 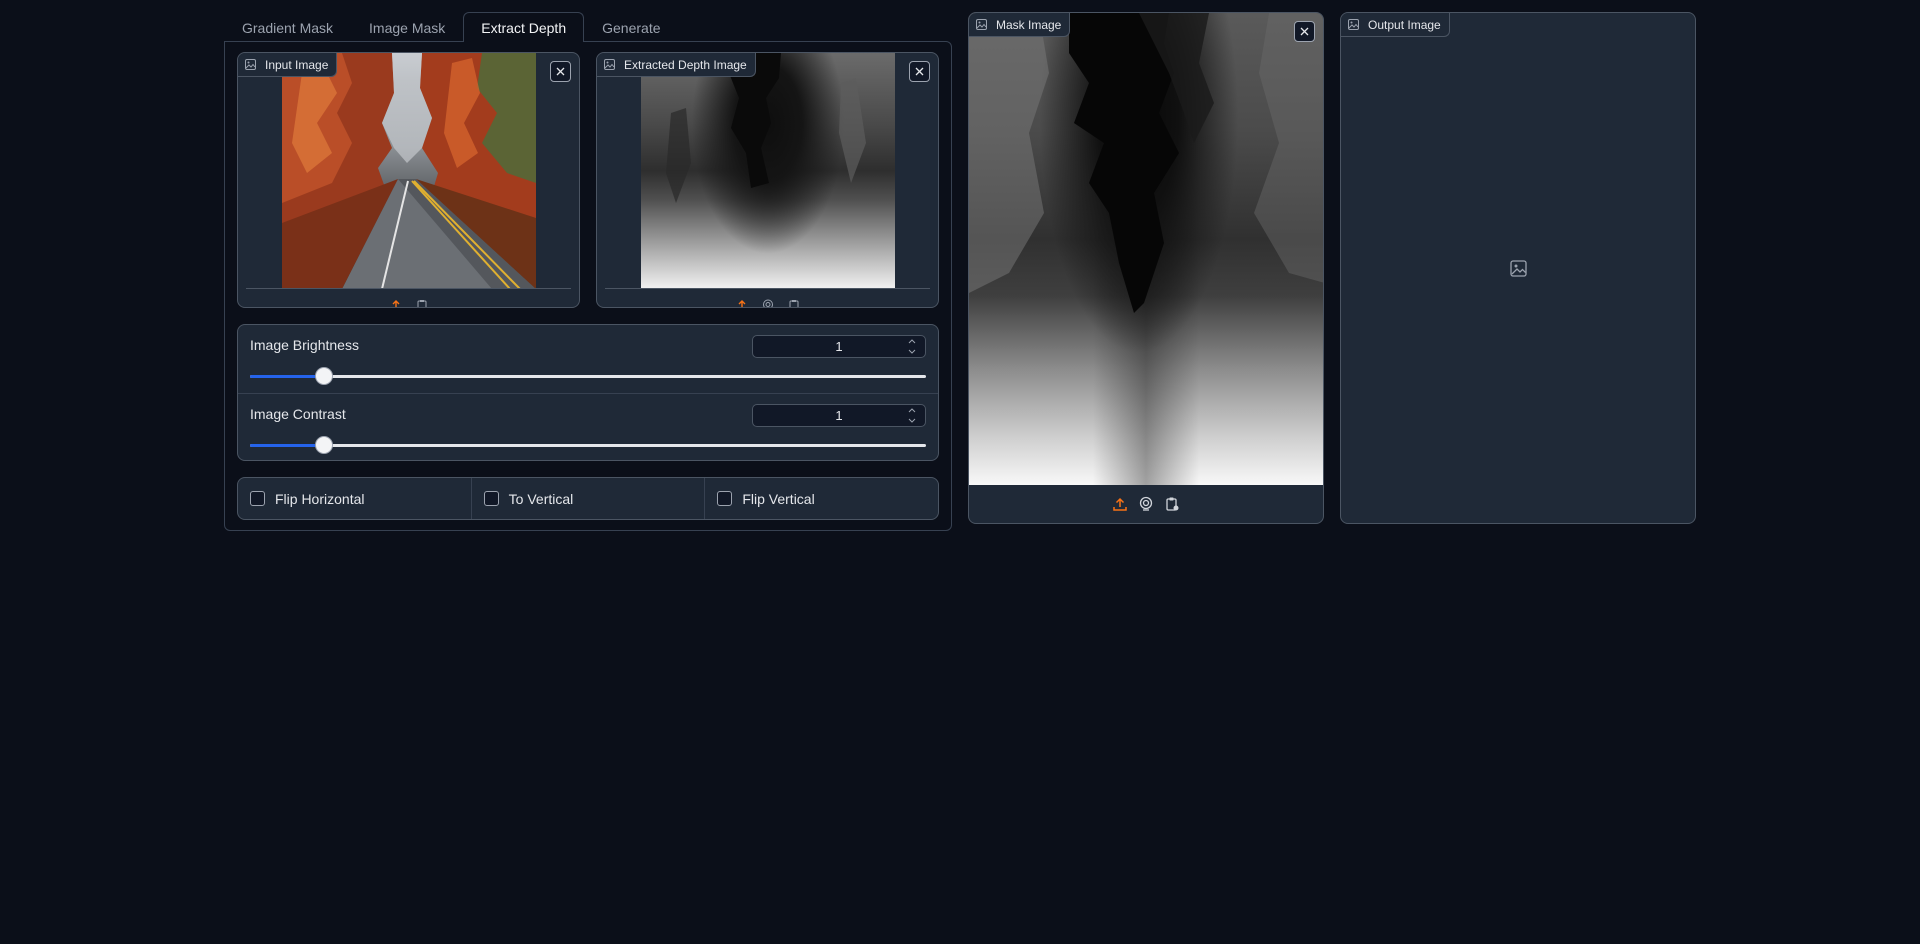 What do you see at coordinates (524, 27) in the screenshot?
I see `tab-extract-depth: Extract Depth` at bounding box center [524, 27].